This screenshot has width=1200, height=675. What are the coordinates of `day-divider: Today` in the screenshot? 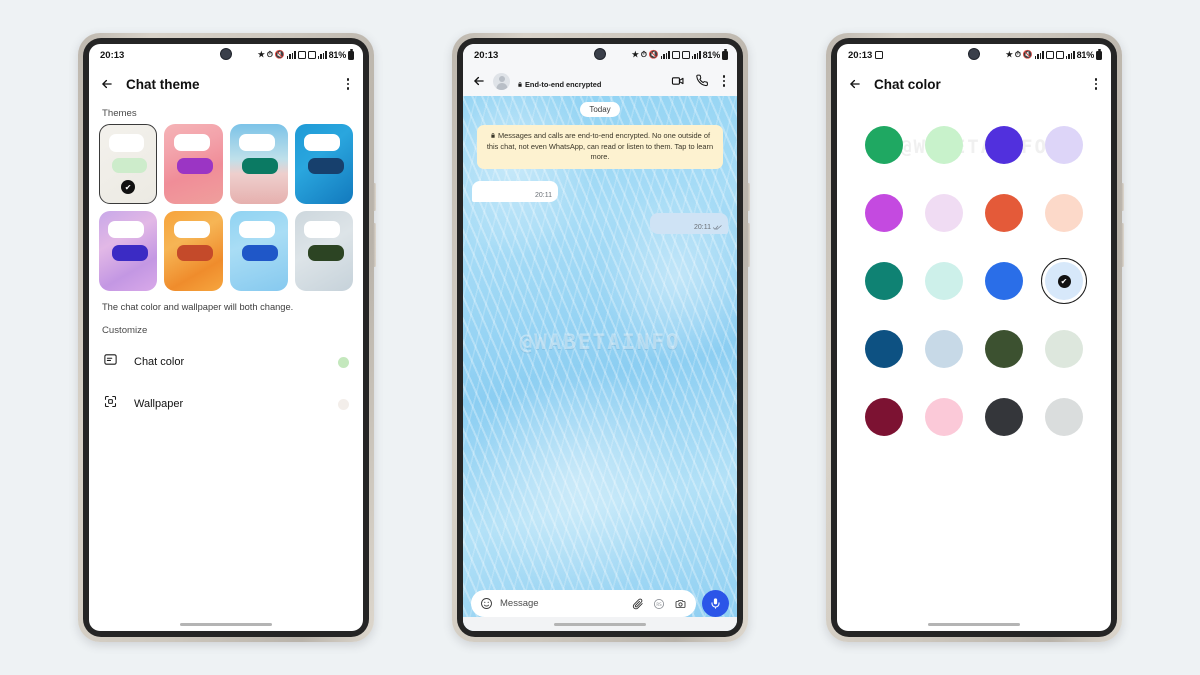 It's located at (600, 109).